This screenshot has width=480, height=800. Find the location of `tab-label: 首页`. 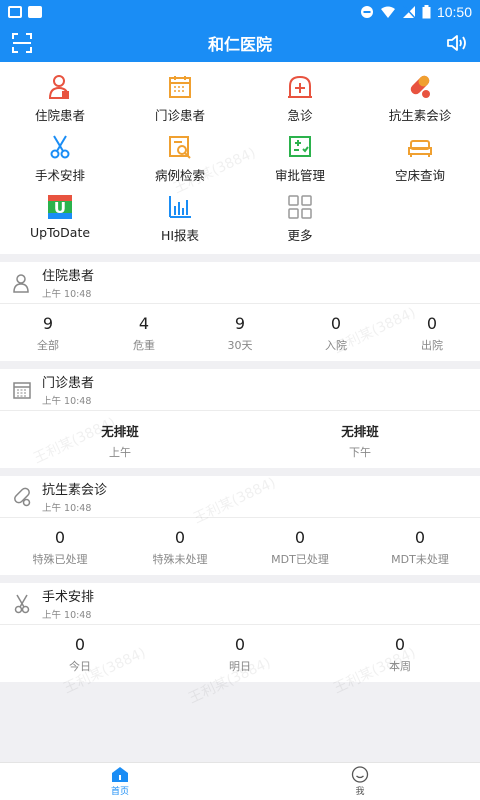

tab-label: 首页 is located at coordinates (119, 792).